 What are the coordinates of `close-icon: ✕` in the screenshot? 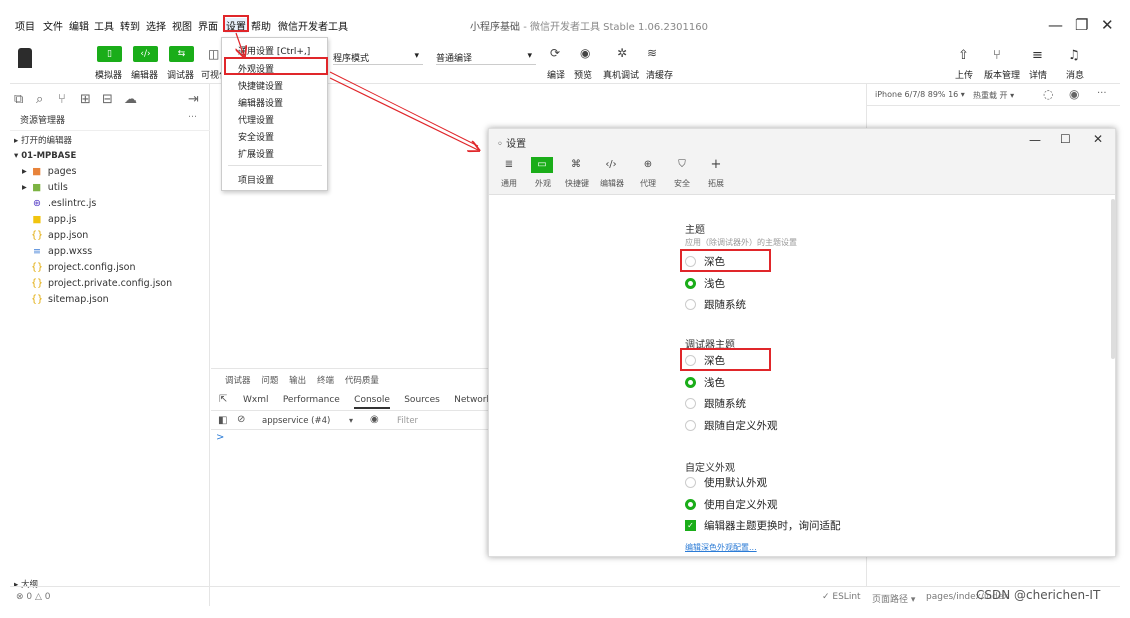 It's located at (1098, 139).